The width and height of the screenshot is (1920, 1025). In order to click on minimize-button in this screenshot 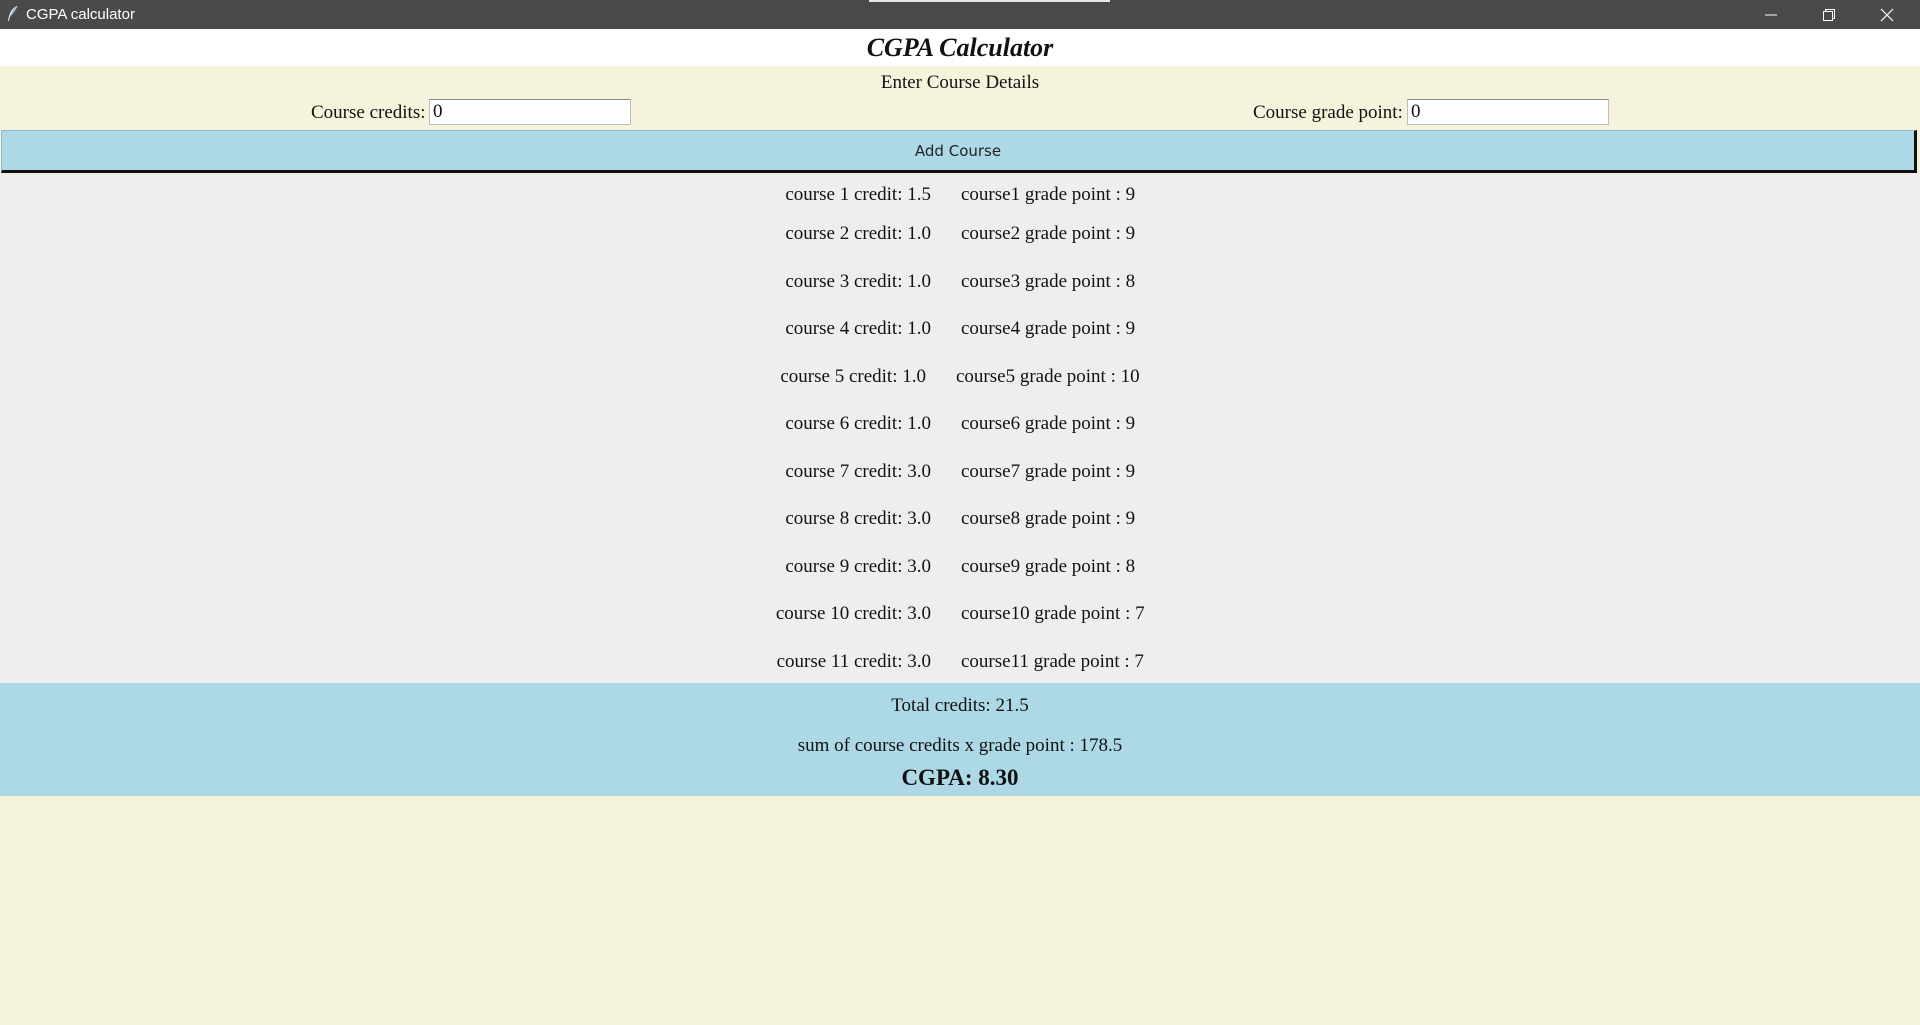, I will do `click(1771, 14)`.